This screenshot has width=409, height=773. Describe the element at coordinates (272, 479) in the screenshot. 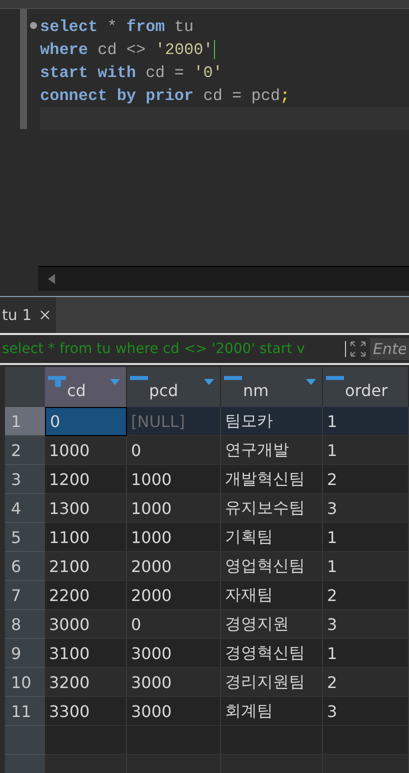

I see `table-cell: 개발혁신팀` at that location.